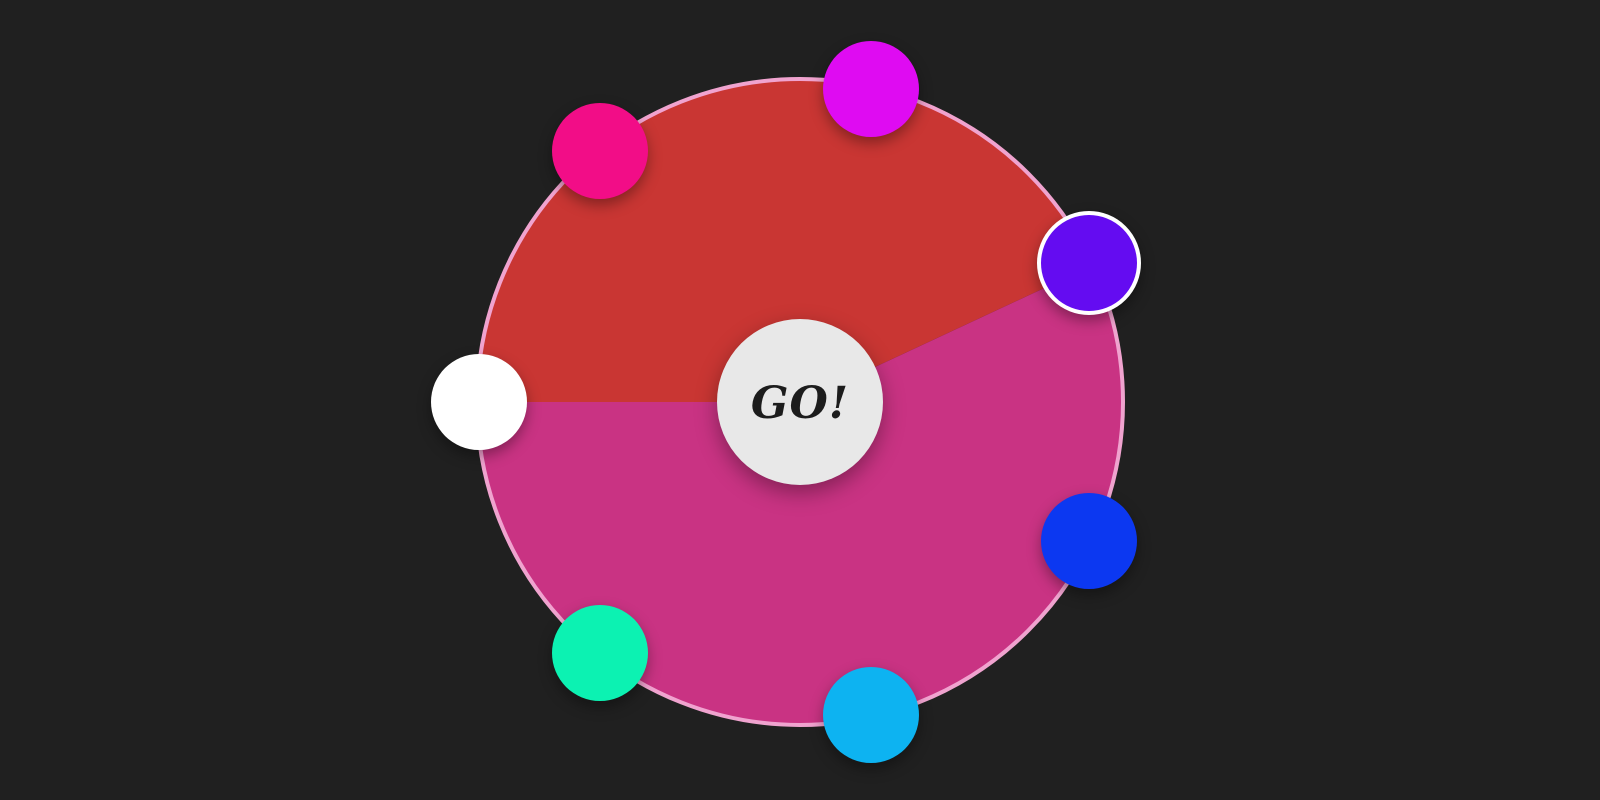 Image resolution: width=1600 pixels, height=800 pixels. What do you see at coordinates (871, 89) in the screenshot?
I see `color-peg-magenta` at bounding box center [871, 89].